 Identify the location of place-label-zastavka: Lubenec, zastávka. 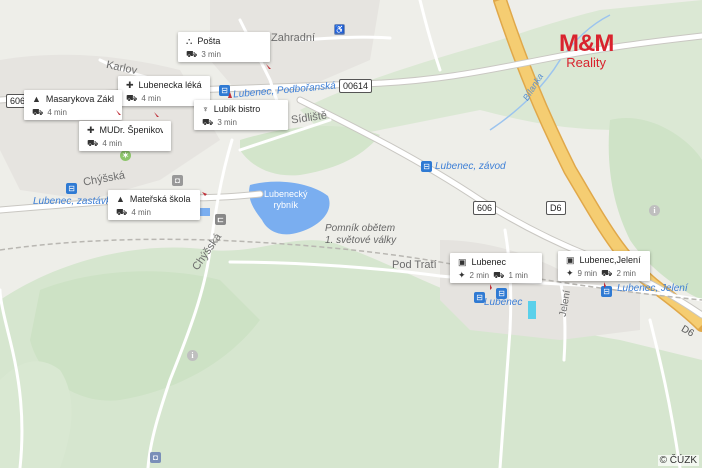
(75, 201).